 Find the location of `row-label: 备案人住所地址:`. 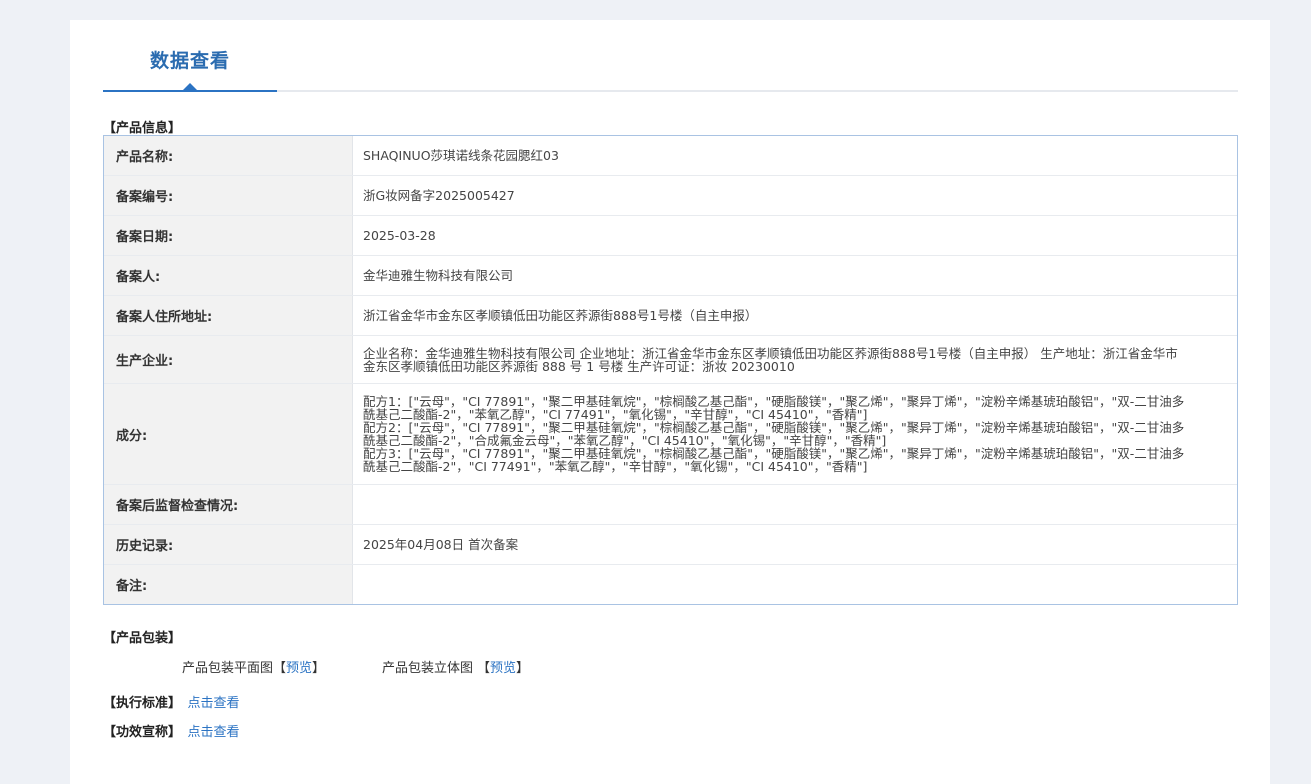

row-label: 备案人住所地址: is located at coordinates (228, 315).